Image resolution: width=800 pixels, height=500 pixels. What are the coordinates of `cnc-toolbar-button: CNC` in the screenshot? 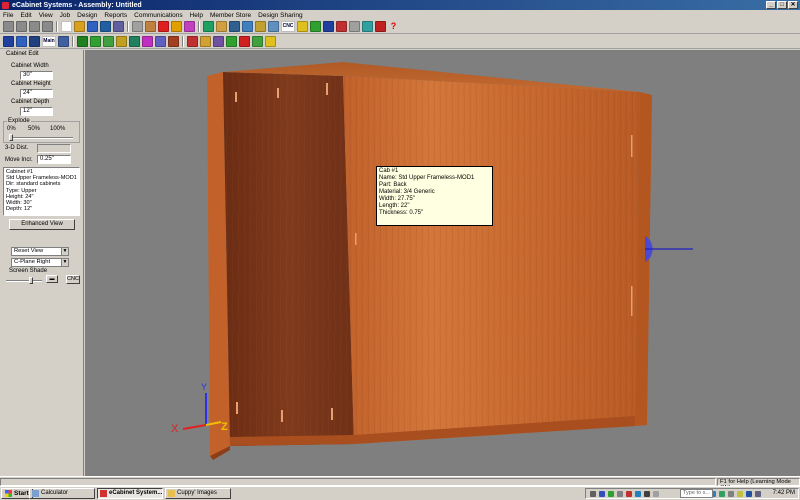 It's located at (288, 26).